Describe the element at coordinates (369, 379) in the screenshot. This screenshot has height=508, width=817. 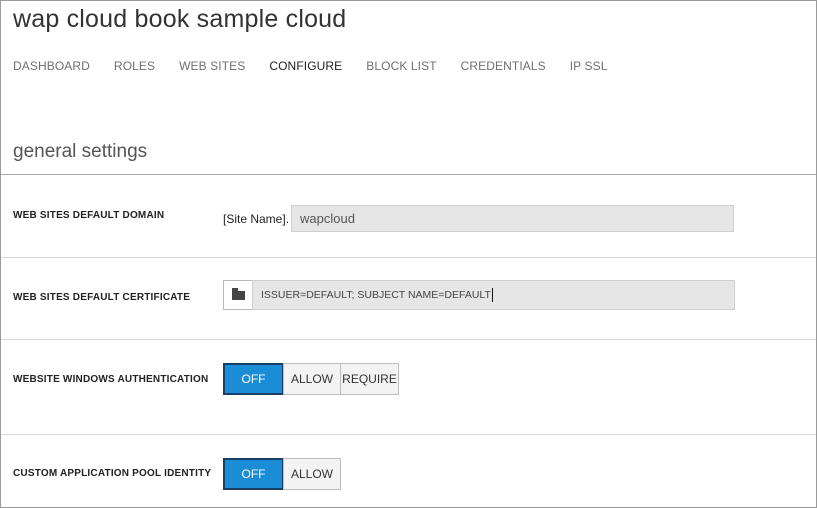
I see `windows-auth-require-option: REQUIRE` at that location.